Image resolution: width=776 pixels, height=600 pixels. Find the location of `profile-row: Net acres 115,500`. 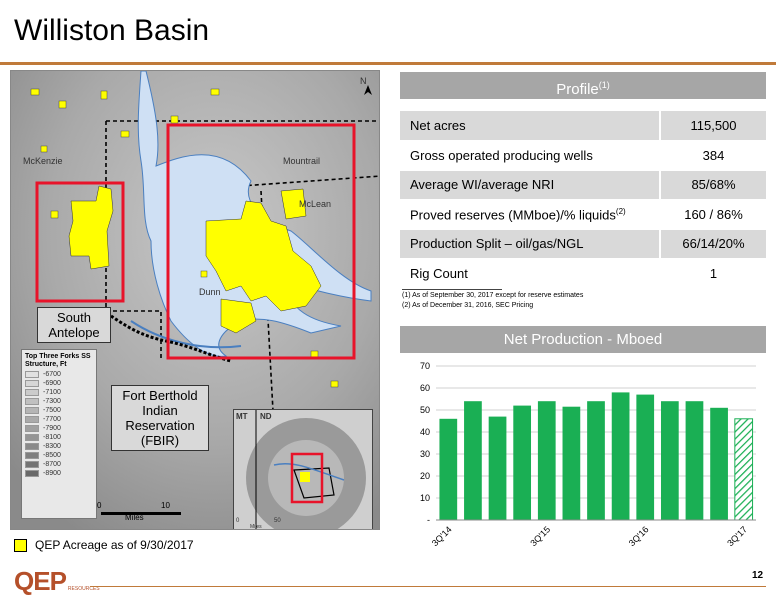

profile-row: Net acres 115,500 is located at coordinates (583, 126).